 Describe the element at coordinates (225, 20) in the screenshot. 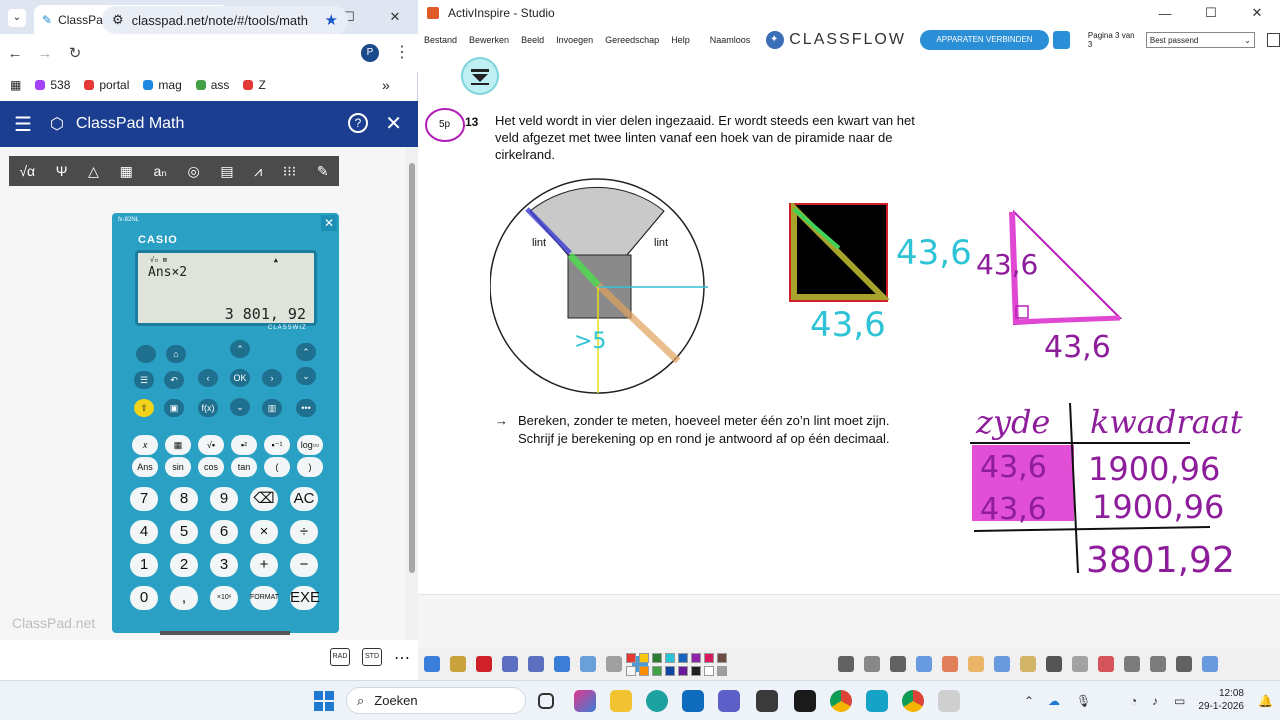

I see `address-bar: ⚙ classpad.net/note/#/tools/math ★` at that location.